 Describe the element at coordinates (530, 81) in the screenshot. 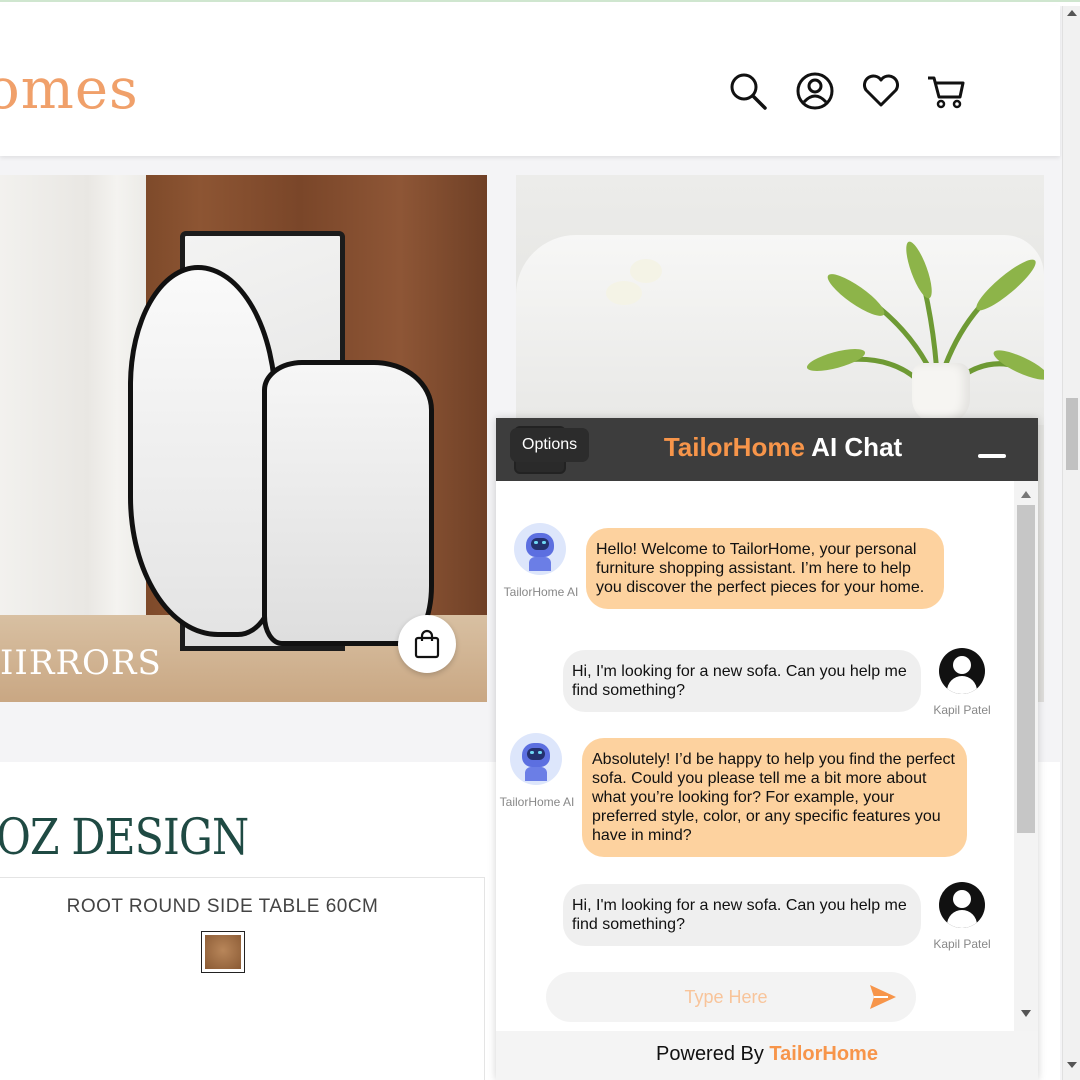

I see `site-header: omes` at that location.